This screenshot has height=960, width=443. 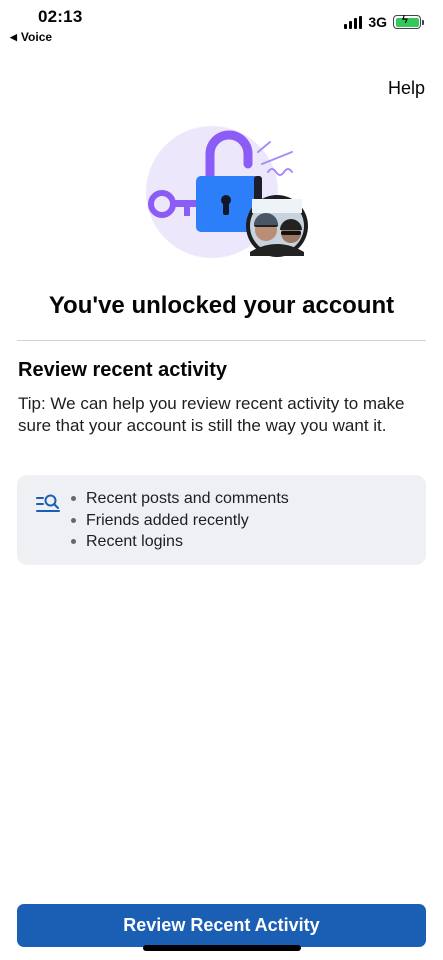 What do you see at coordinates (60, 16) in the screenshot?
I see `status-time: 02:13` at bounding box center [60, 16].